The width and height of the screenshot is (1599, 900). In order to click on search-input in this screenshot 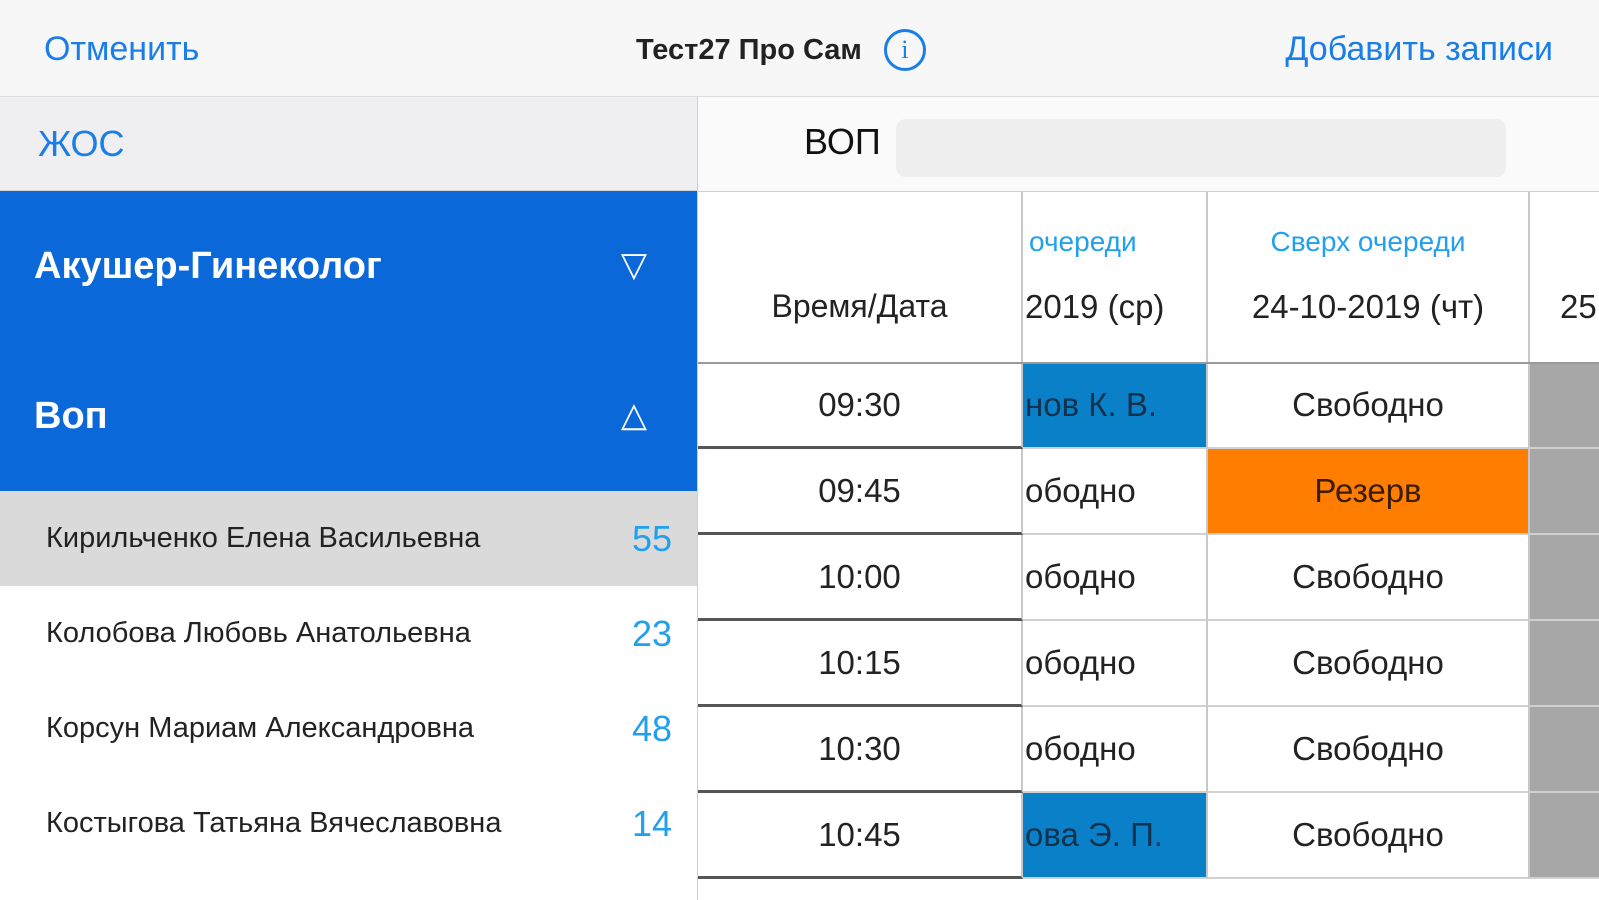, I will do `click(1201, 148)`.